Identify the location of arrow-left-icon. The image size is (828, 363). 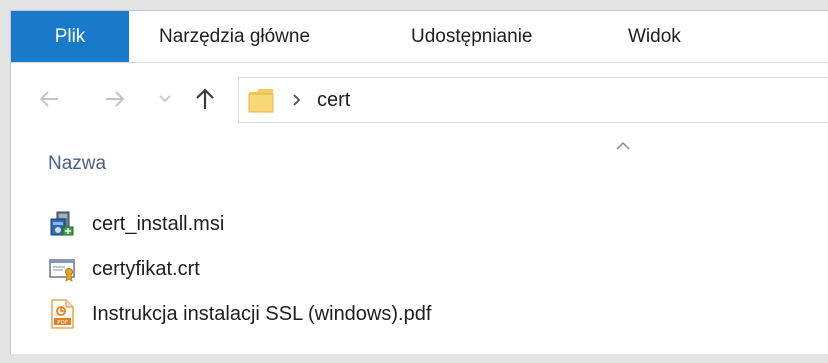
(48, 99).